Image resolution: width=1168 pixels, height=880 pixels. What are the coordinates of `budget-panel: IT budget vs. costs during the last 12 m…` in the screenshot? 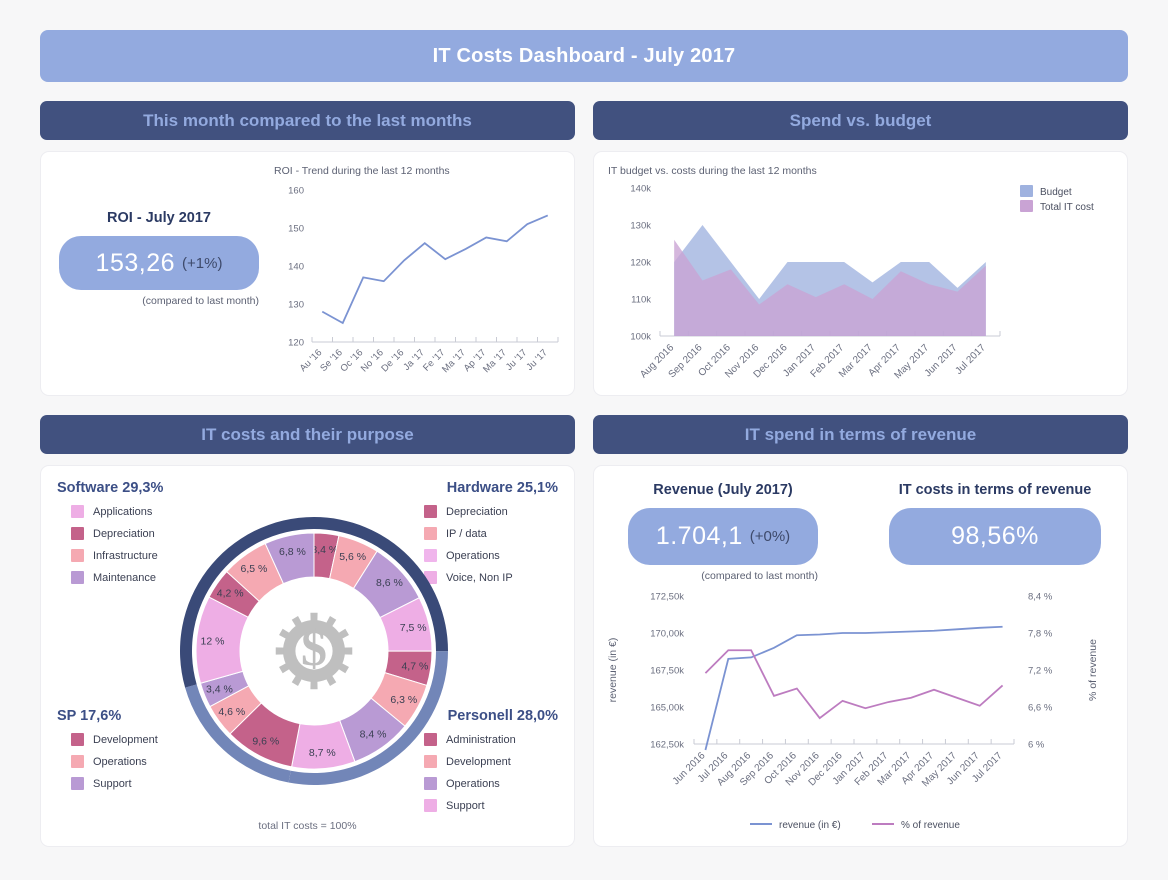 It's located at (860, 273).